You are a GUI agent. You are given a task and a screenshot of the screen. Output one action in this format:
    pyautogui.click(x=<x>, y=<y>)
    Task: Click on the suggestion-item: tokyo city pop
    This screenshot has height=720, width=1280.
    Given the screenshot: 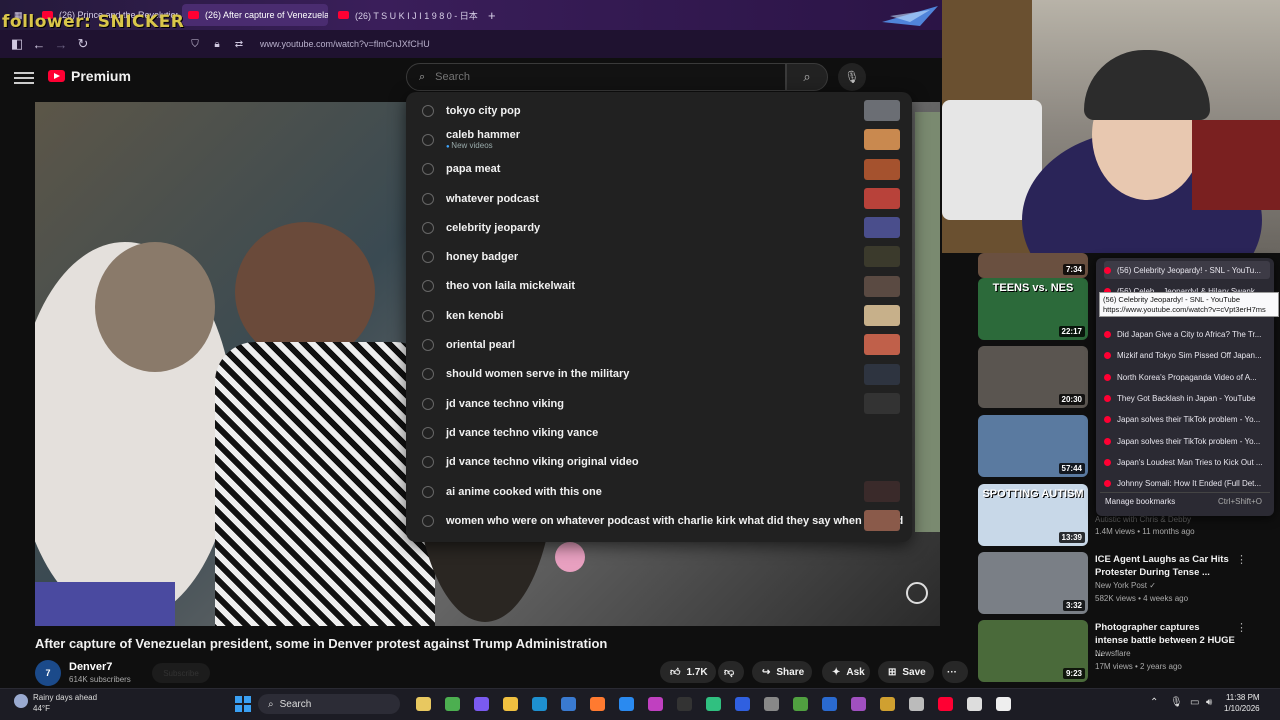 What is the action you would take?
    pyautogui.click(x=659, y=110)
    